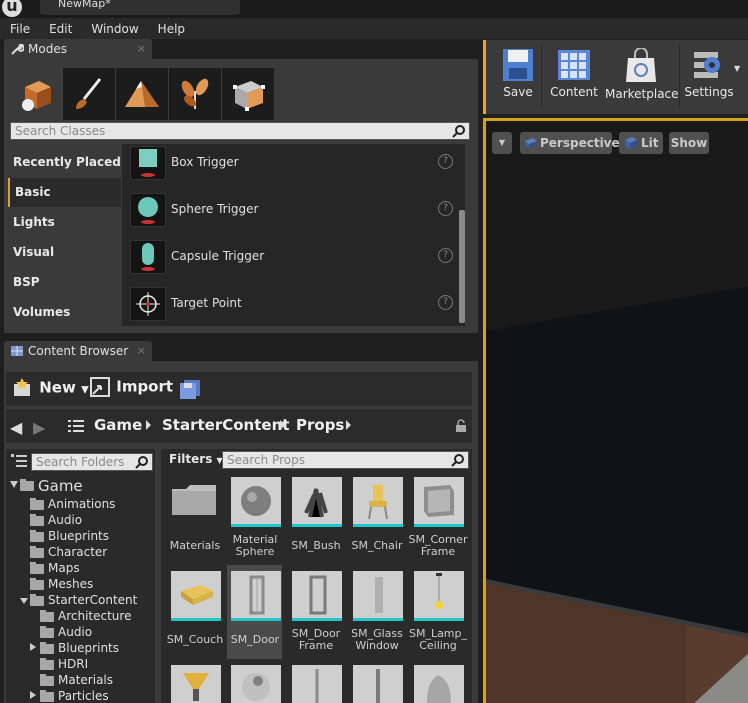 This screenshot has width=748, height=703. I want to click on list-item-box-trigger: Box Trigger ?, so click(289, 163).